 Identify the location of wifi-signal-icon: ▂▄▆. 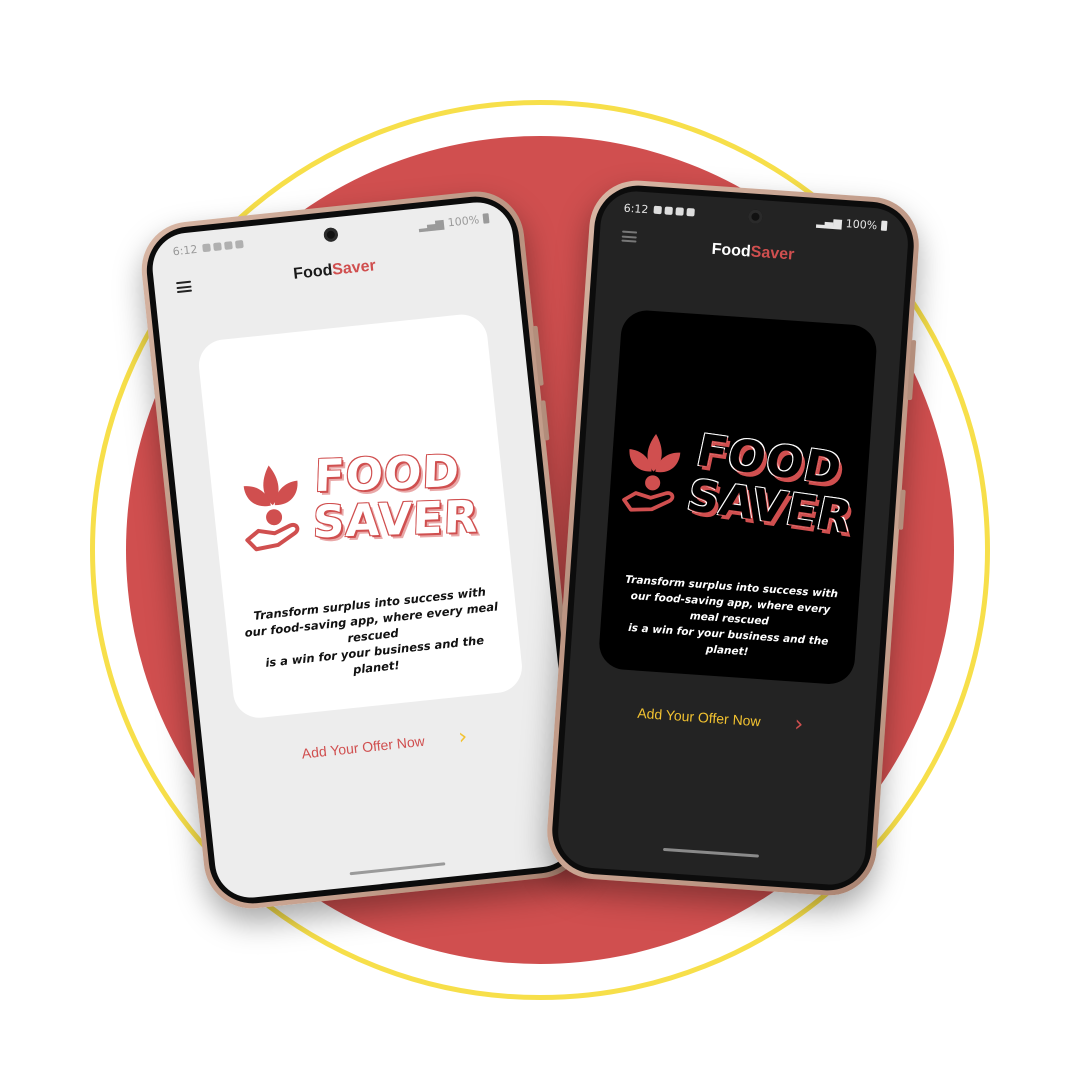
(829, 222).